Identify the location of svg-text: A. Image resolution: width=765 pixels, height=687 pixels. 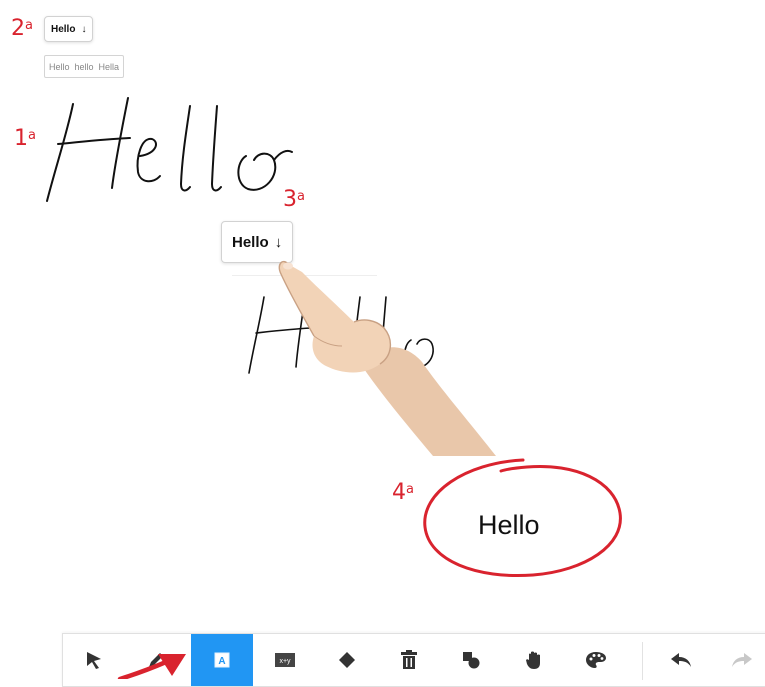
(221, 661).